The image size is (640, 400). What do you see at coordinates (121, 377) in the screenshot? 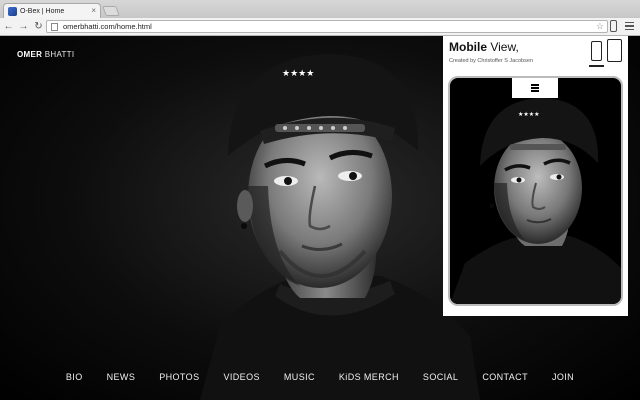
I see `nav-news: NEWS` at bounding box center [121, 377].